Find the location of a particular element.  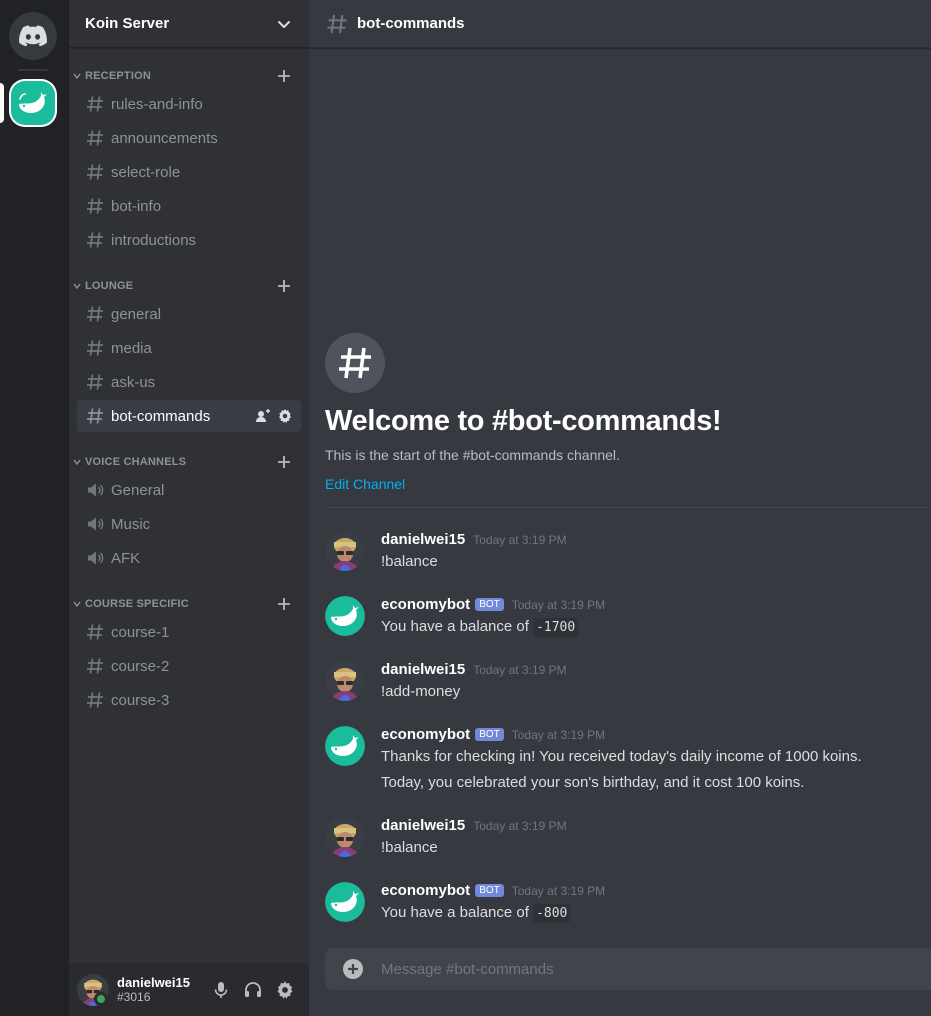

user-avatar-image-icon is located at coordinates (345, 551).